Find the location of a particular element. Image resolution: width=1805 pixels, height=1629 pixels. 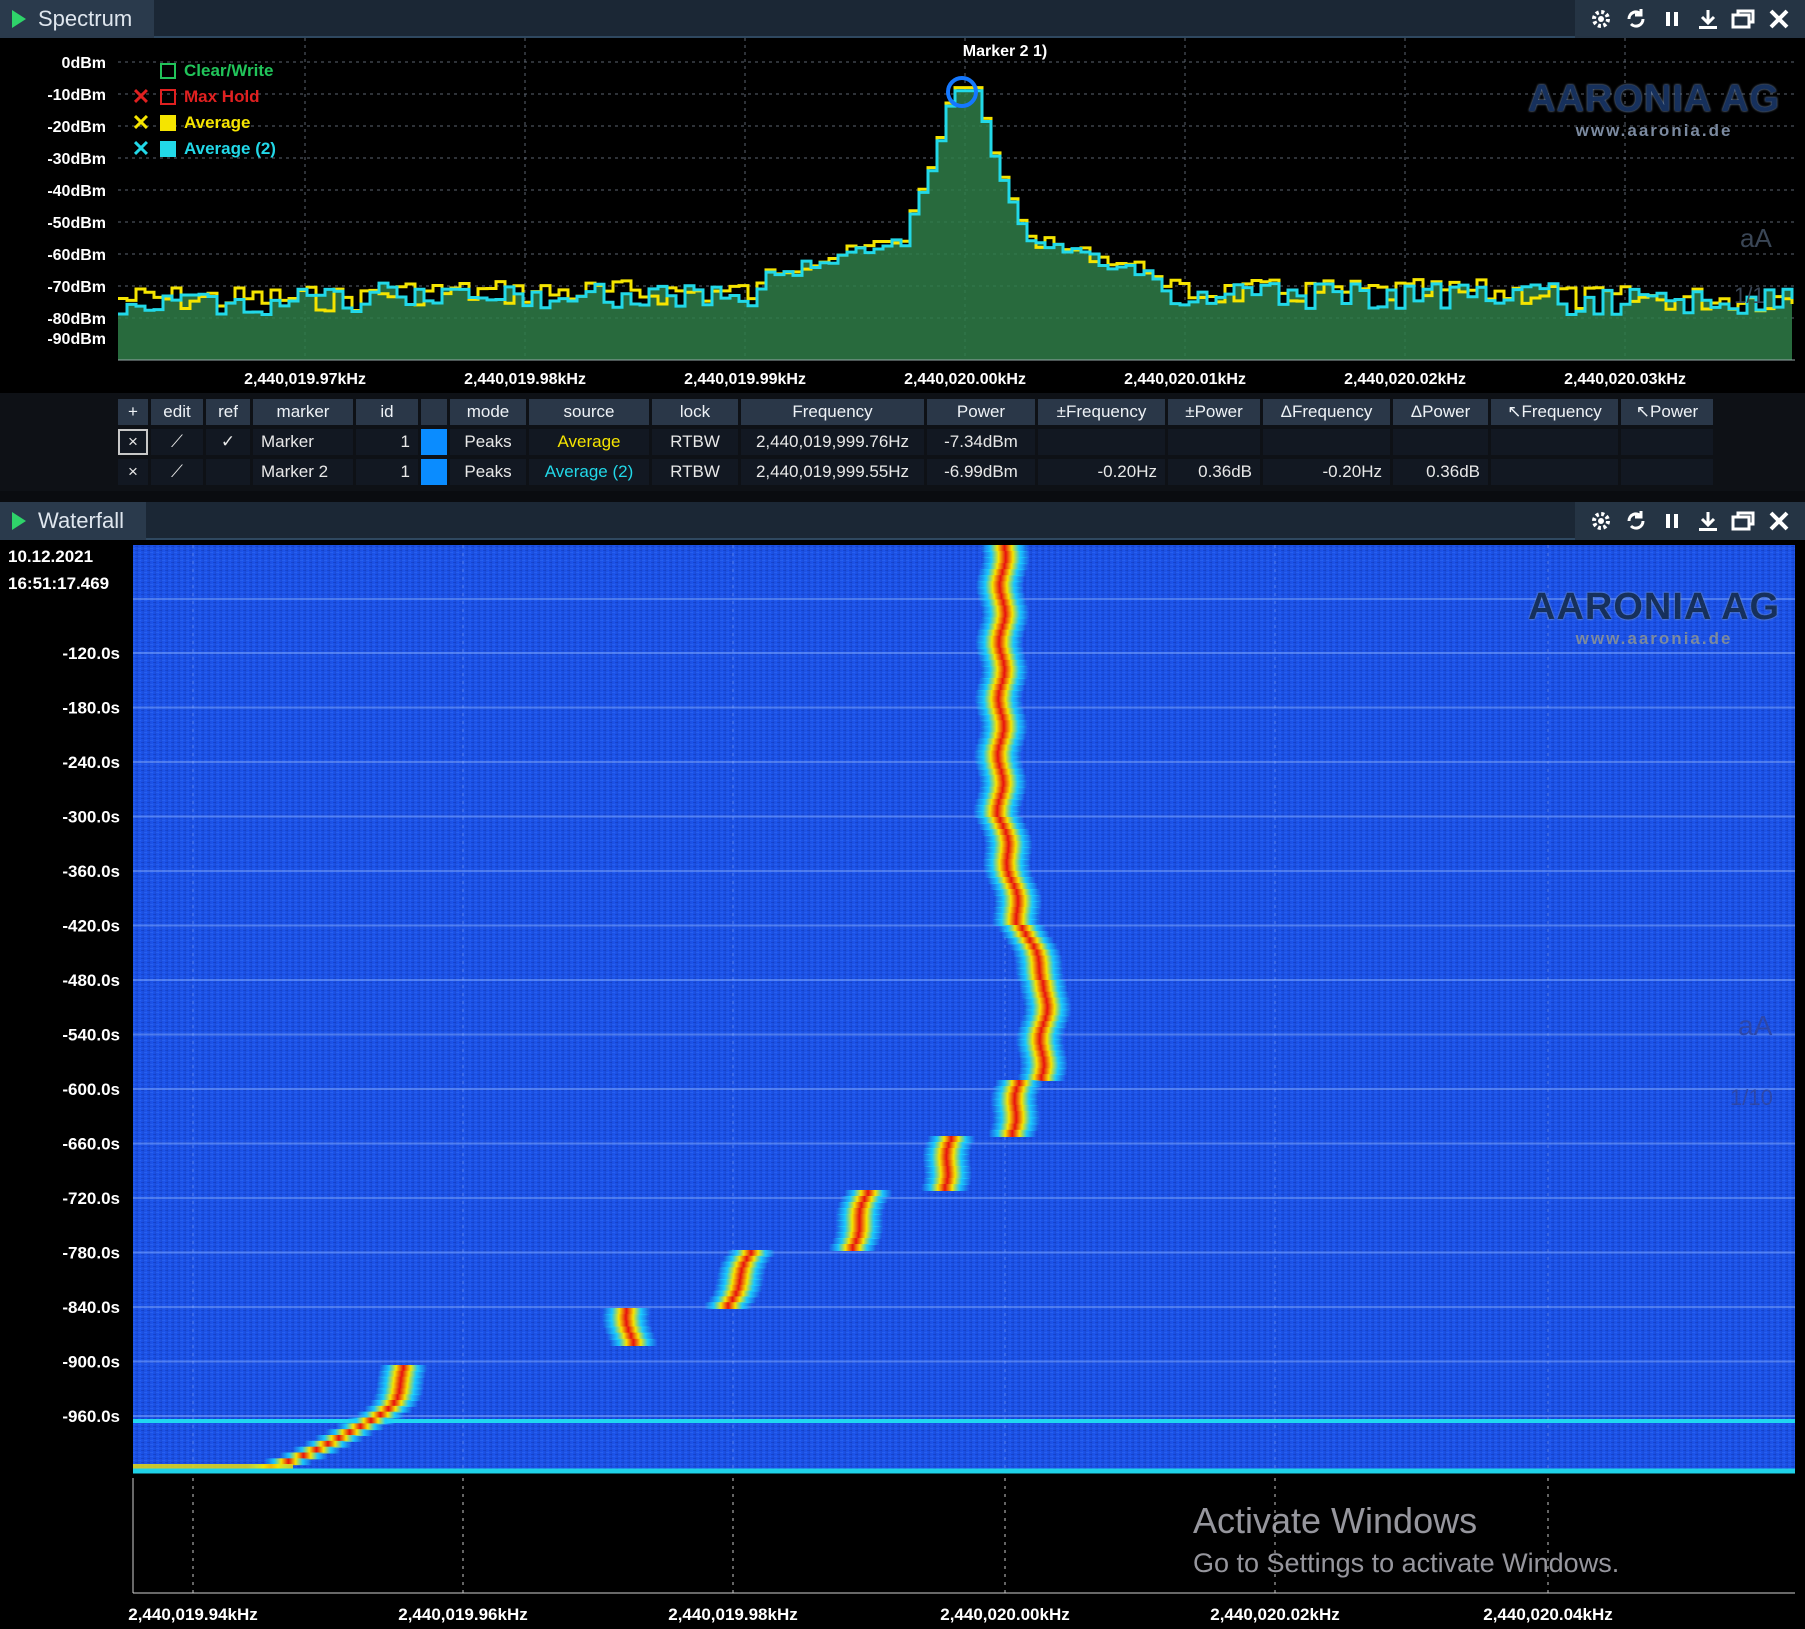

marker-name: Marker is located at coordinates (303, 442).